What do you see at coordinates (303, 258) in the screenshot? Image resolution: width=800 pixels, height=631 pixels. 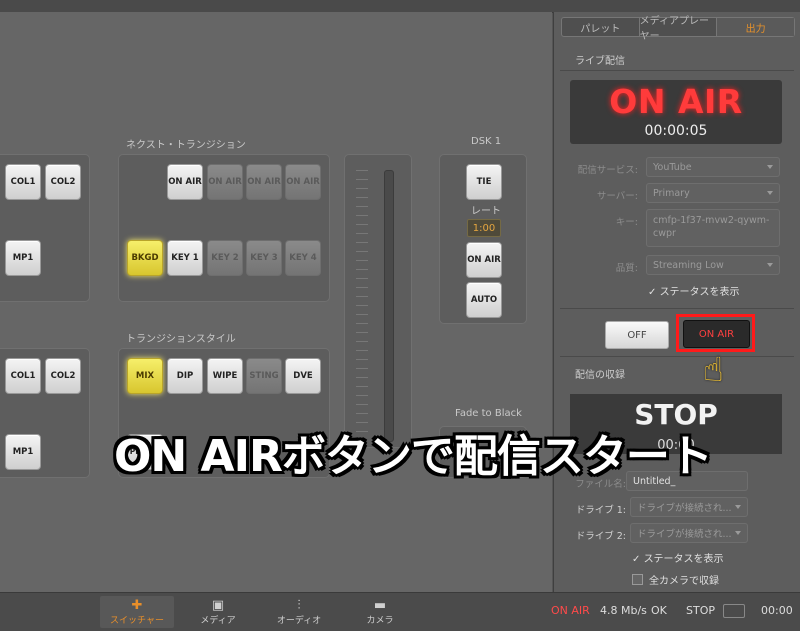 I see `key4-button: KEY 4` at bounding box center [303, 258].